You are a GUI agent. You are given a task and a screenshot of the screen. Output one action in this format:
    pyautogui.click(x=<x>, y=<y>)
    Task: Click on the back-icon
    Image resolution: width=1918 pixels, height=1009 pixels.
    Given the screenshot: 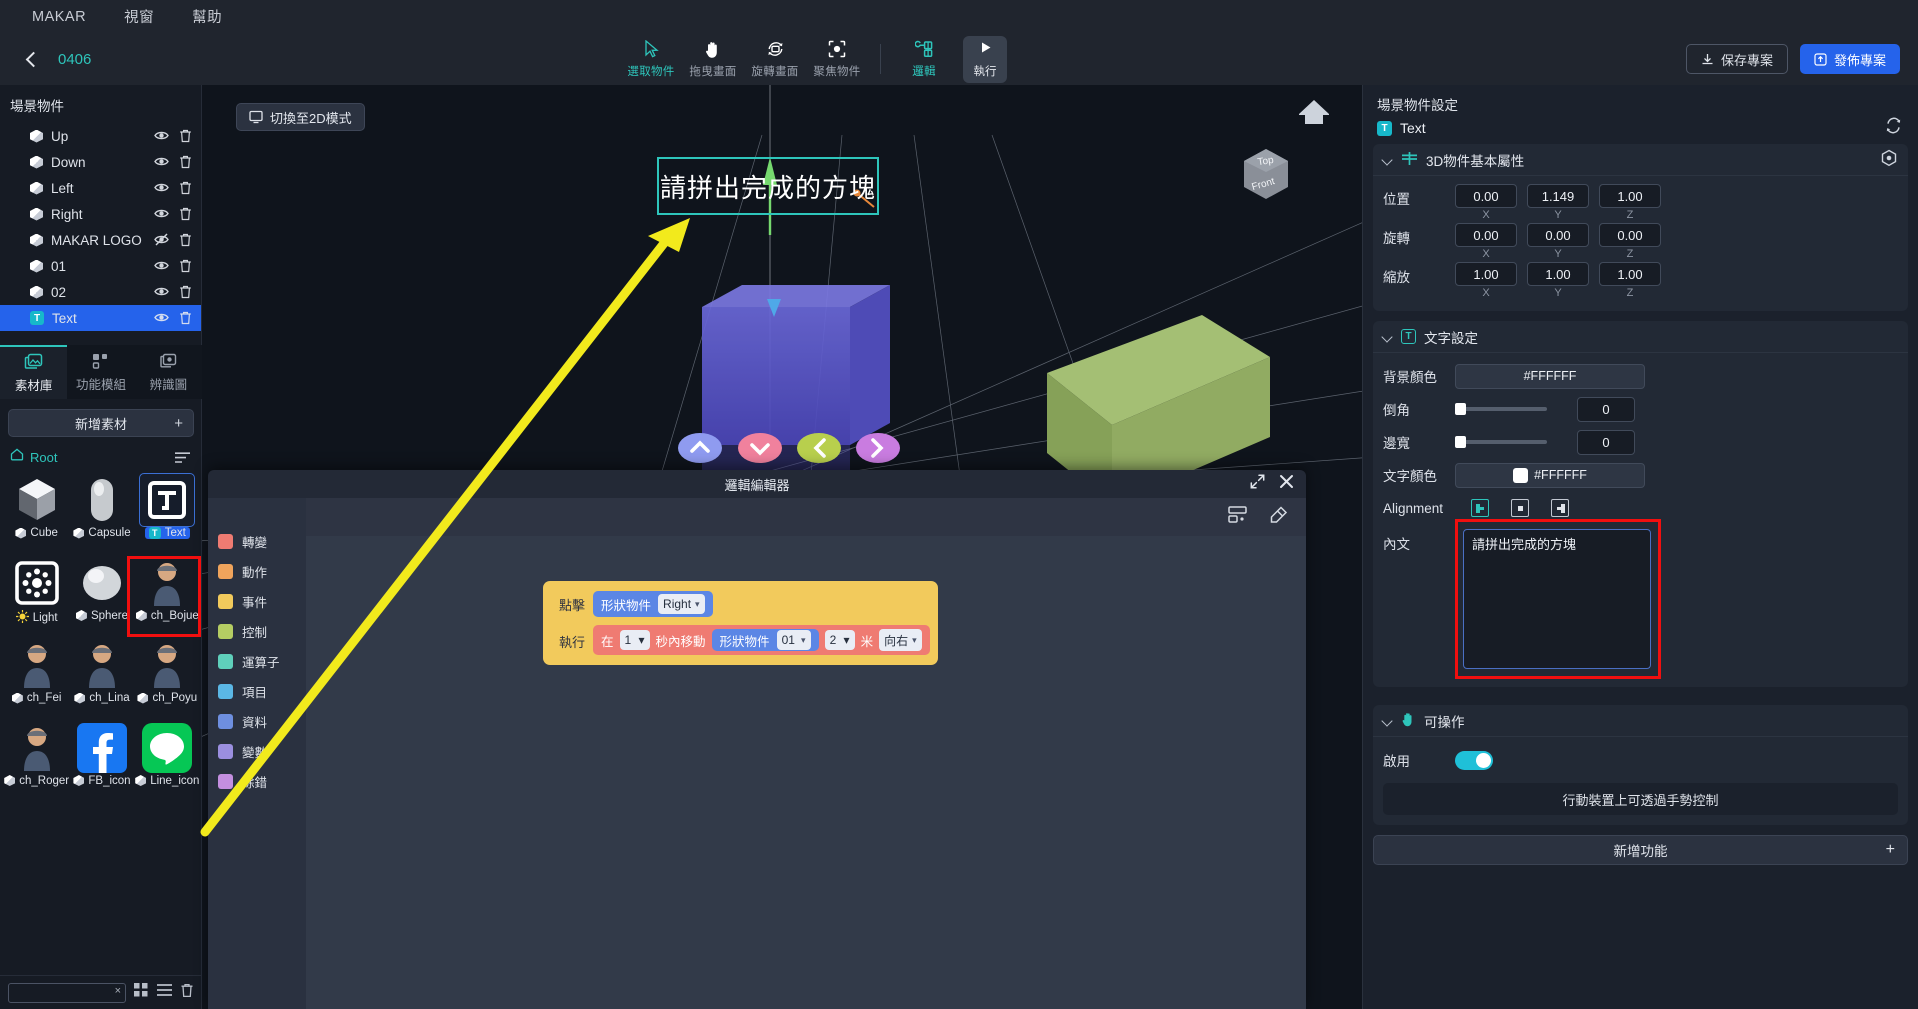 What is the action you would take?
    pyautogui.click(x=32, y=59)
    